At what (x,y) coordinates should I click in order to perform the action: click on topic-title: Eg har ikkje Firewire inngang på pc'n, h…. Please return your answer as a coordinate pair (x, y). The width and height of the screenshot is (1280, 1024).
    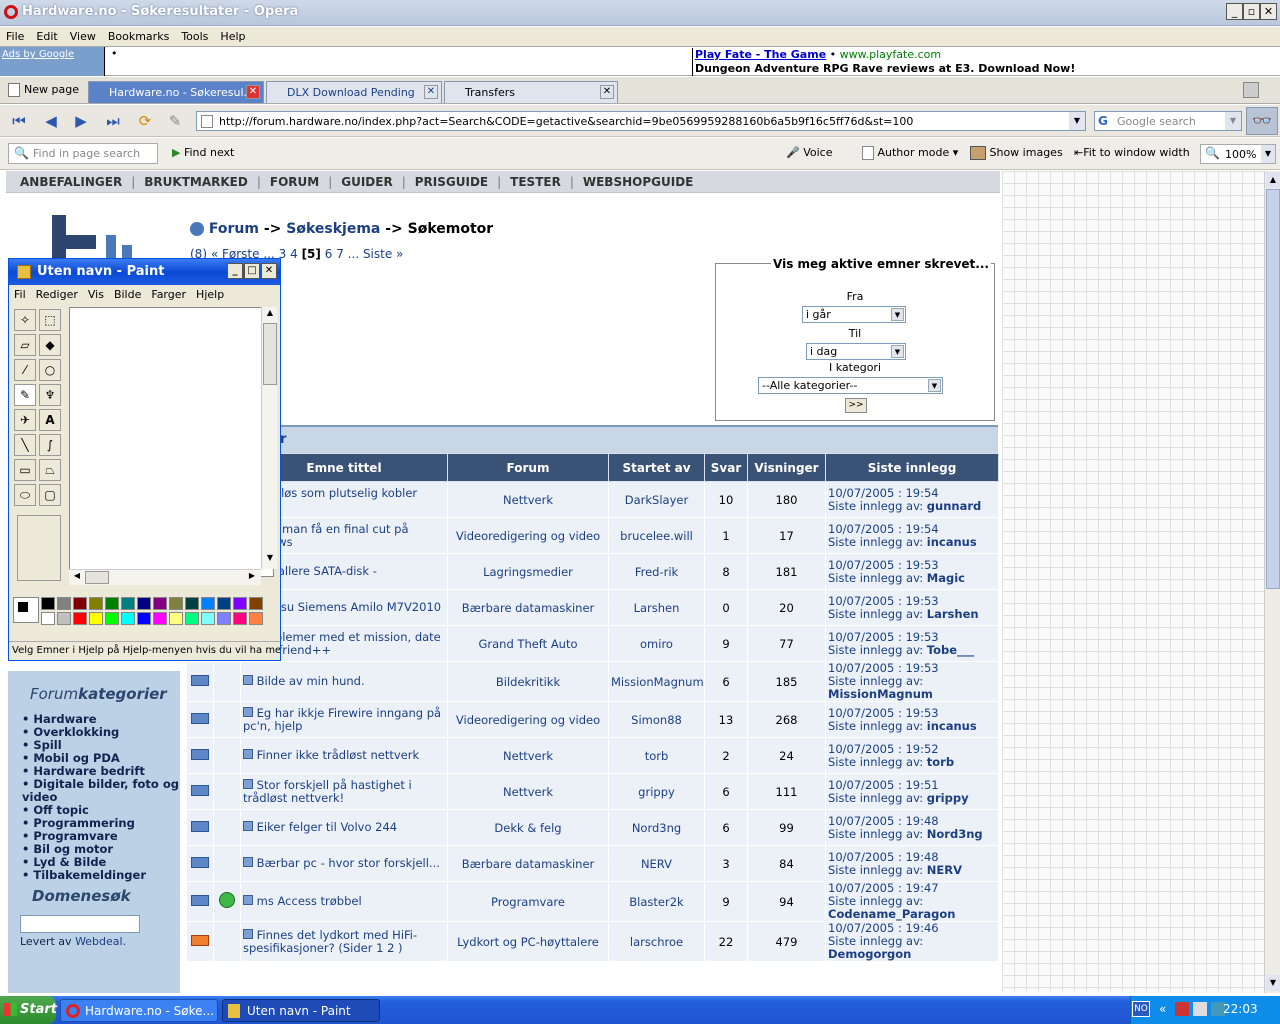
    Looking at the image, I should click on (342, 719).